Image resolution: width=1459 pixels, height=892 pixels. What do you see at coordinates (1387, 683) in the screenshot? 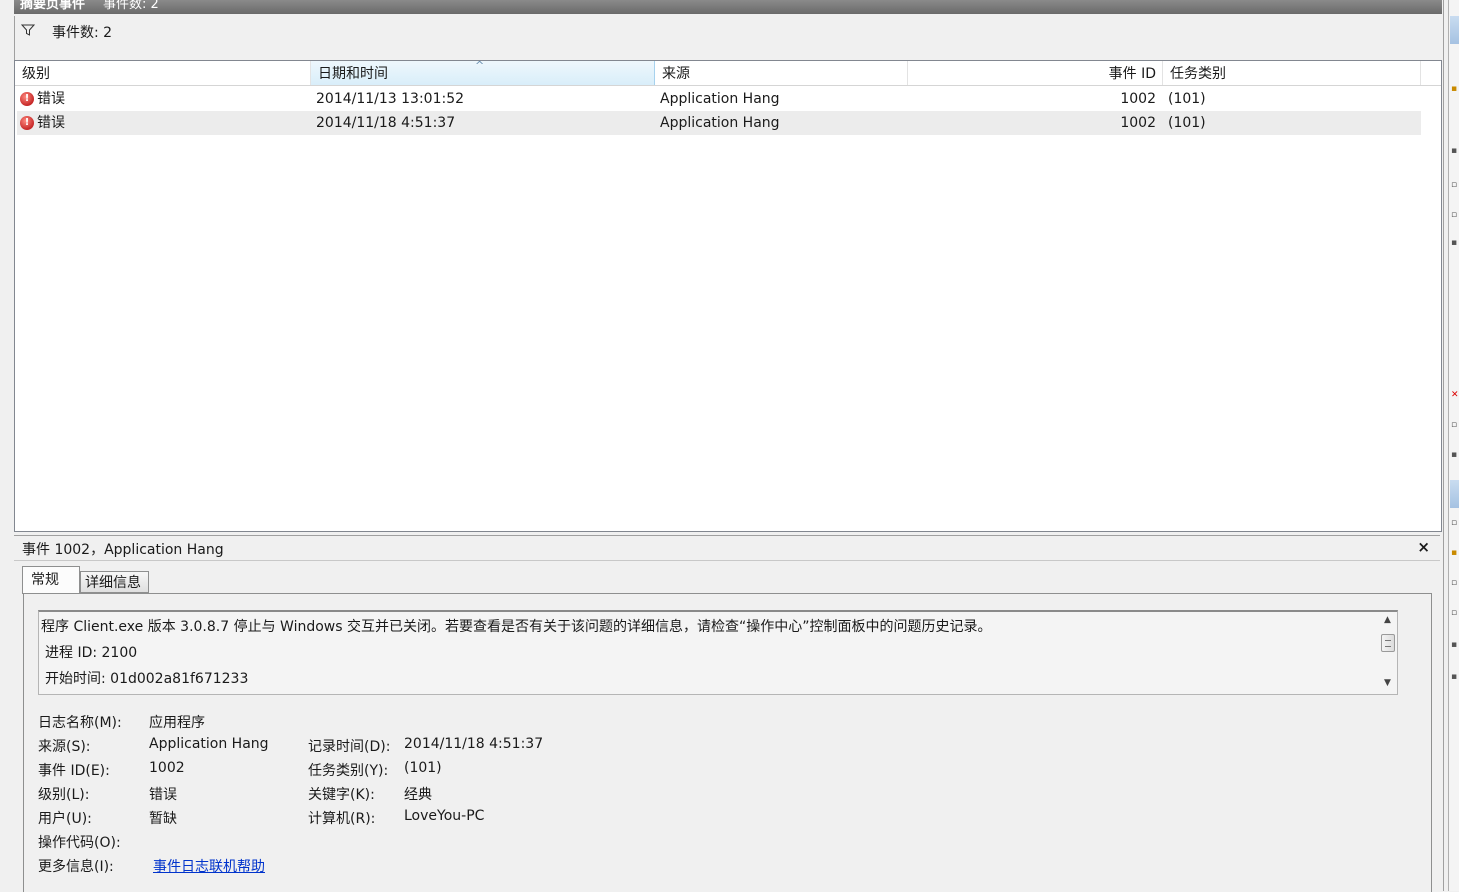
I see `scroll-down-icon: ▼` at bounding box center [1387, 683].